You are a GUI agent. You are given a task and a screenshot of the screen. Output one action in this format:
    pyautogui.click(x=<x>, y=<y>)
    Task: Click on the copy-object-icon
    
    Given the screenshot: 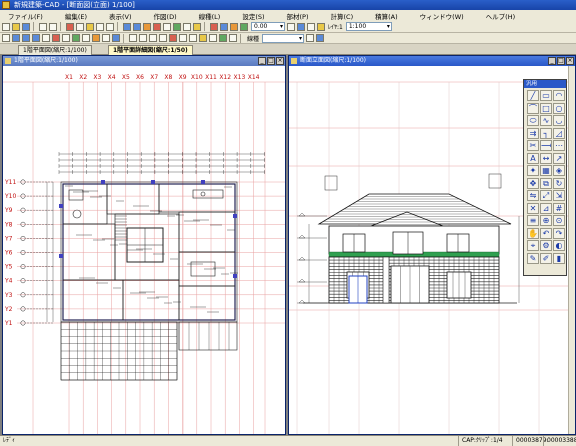 What is the action you would take?
    pyautogui.click(x=143, y=38)
    